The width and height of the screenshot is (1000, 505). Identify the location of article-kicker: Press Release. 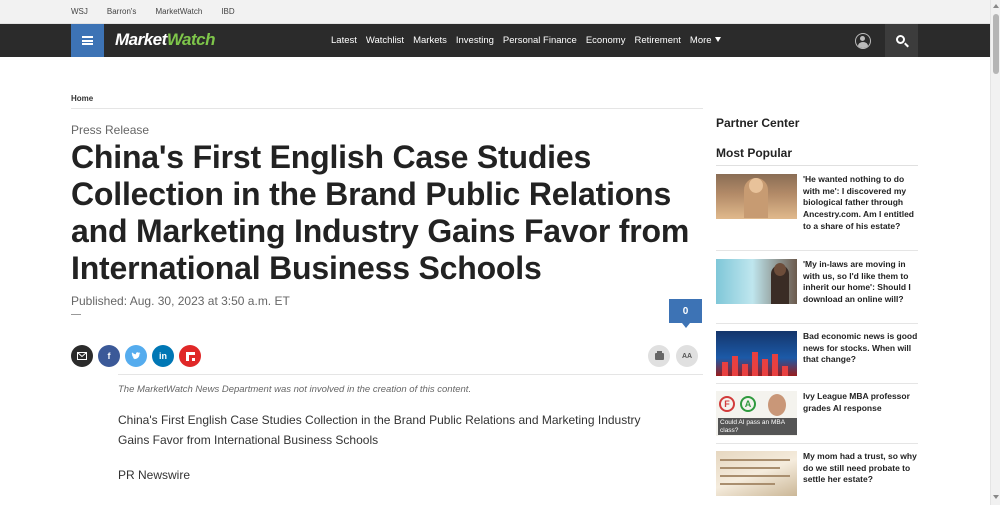
(110, 130).